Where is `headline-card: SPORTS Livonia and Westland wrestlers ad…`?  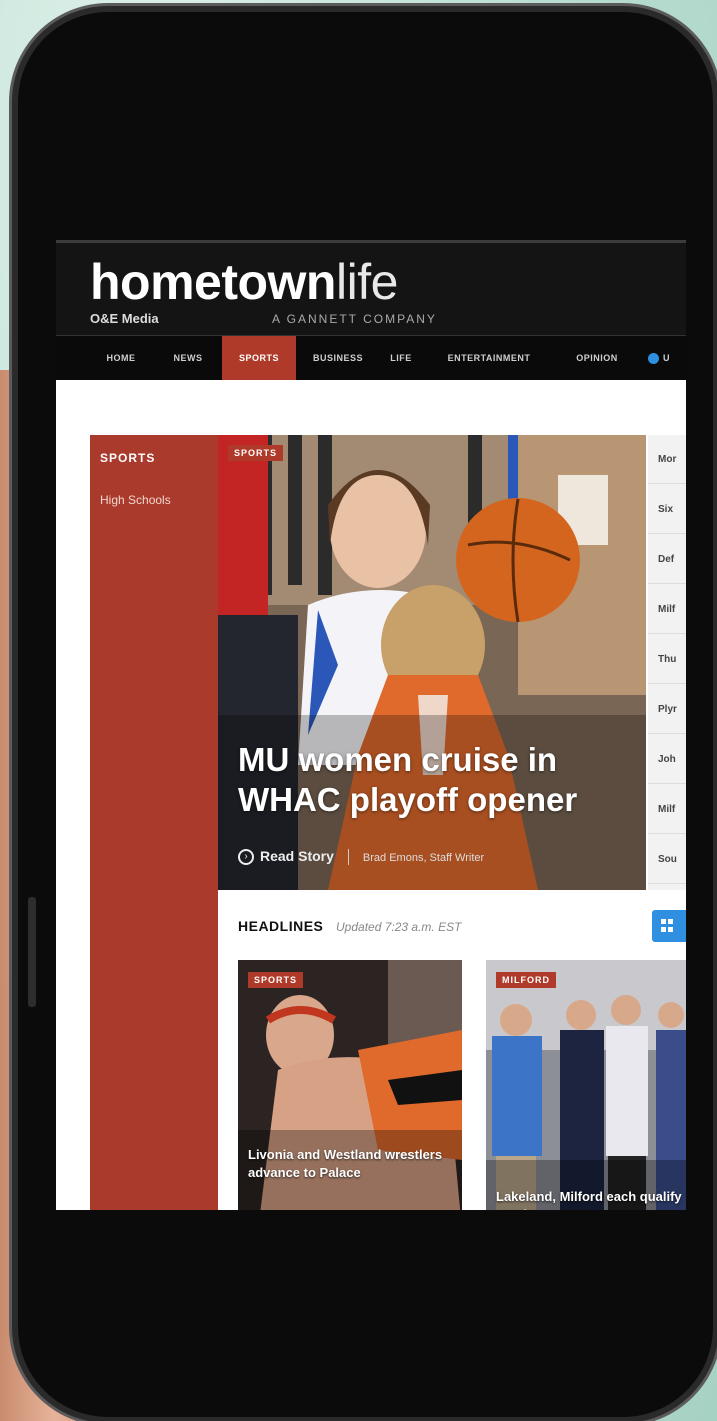
headline-card: SPORTS Livonia and Westland wrestlers ad… is located at coordinates (350, 1085).